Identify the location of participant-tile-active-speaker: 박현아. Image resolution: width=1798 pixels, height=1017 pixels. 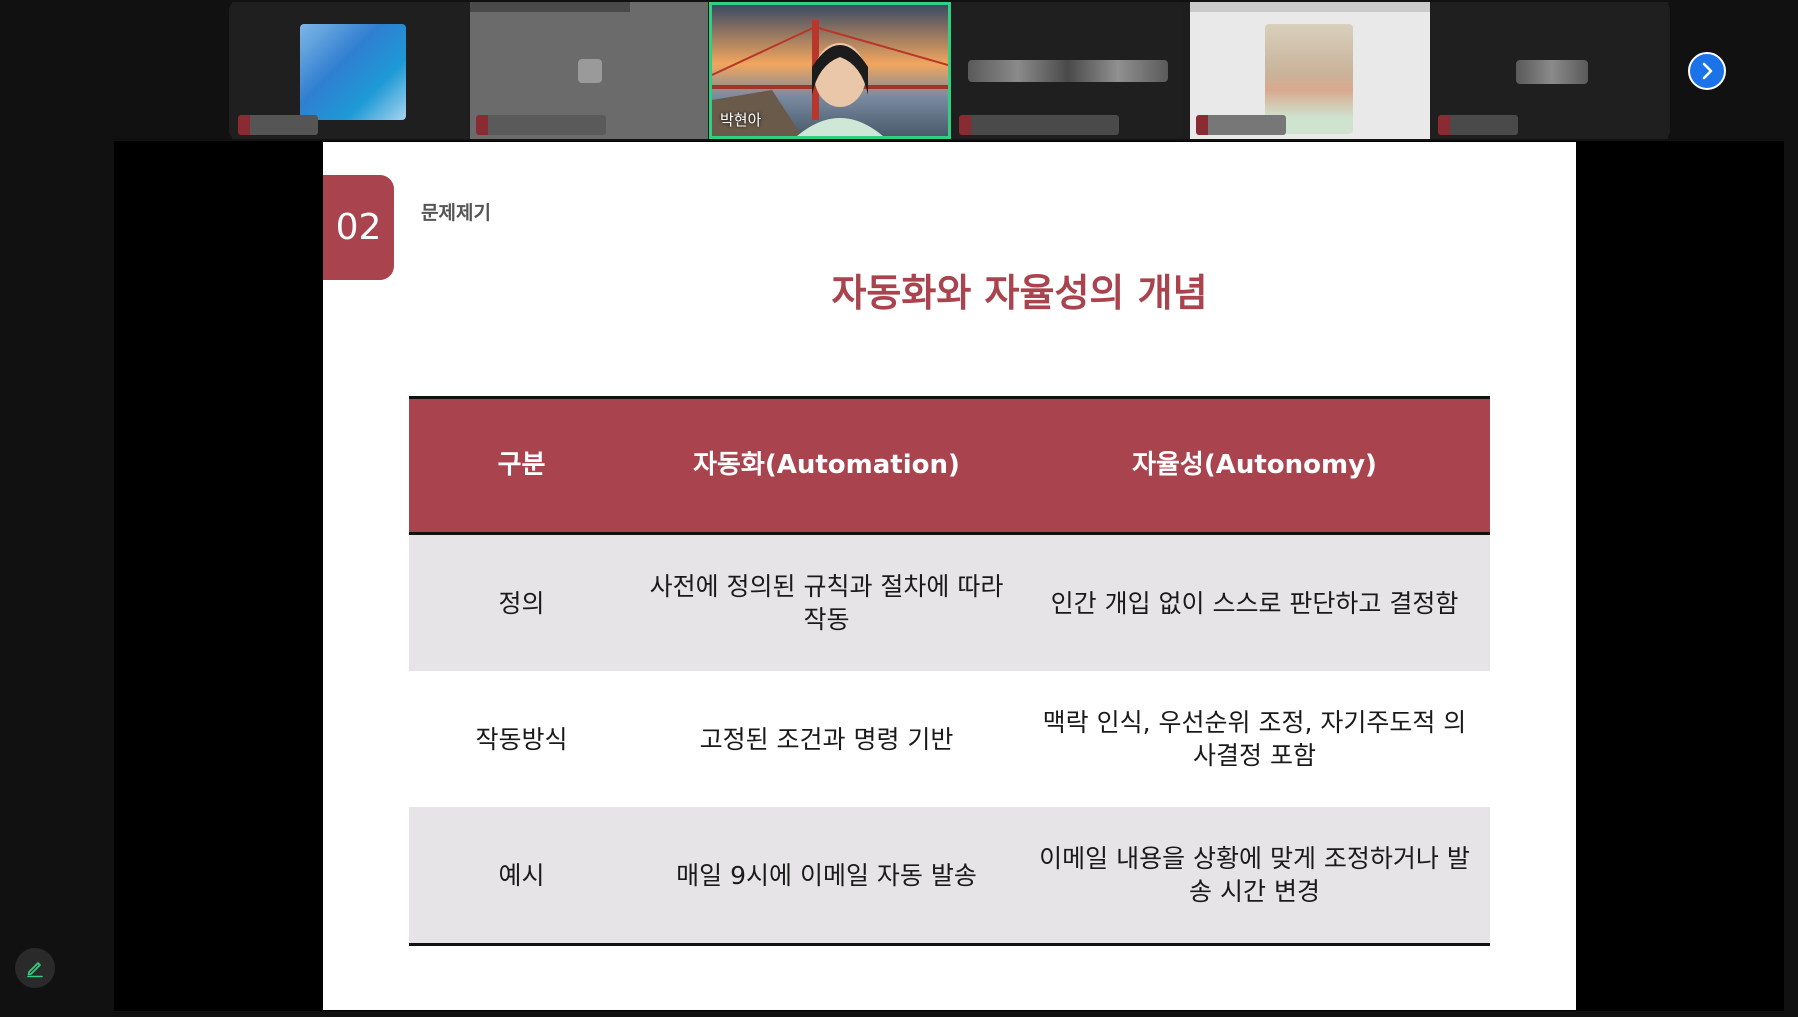
(830, 70).